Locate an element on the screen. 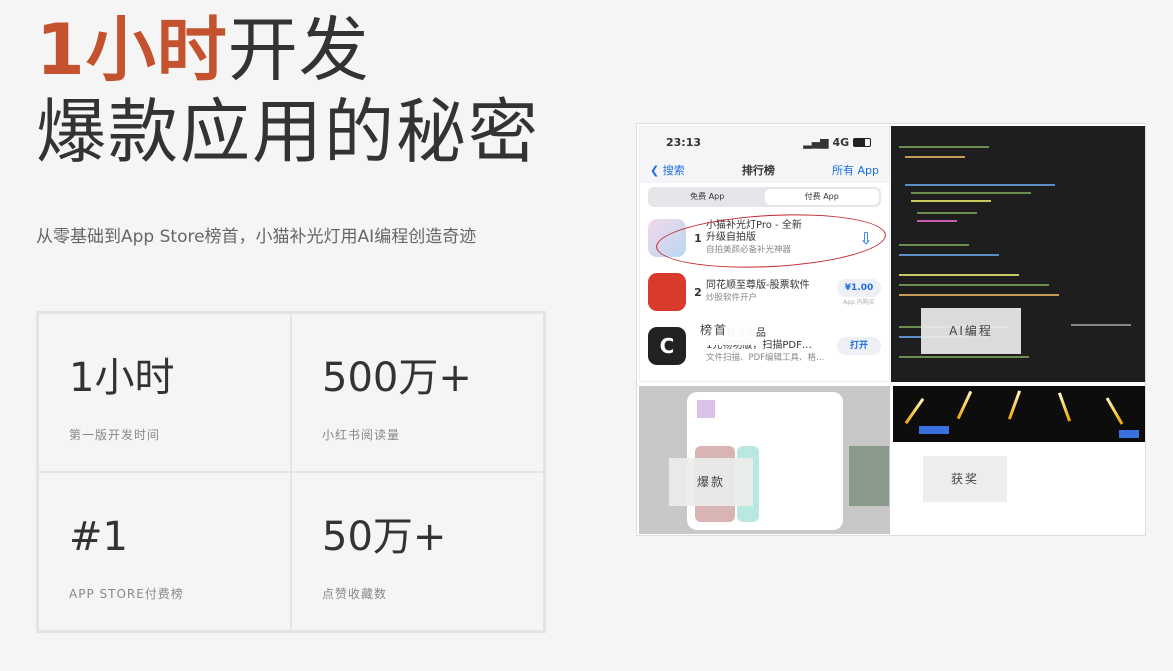  nav-bar: ❮ 搜索 排行榜 所有 App is located at coordinates (764, 170).